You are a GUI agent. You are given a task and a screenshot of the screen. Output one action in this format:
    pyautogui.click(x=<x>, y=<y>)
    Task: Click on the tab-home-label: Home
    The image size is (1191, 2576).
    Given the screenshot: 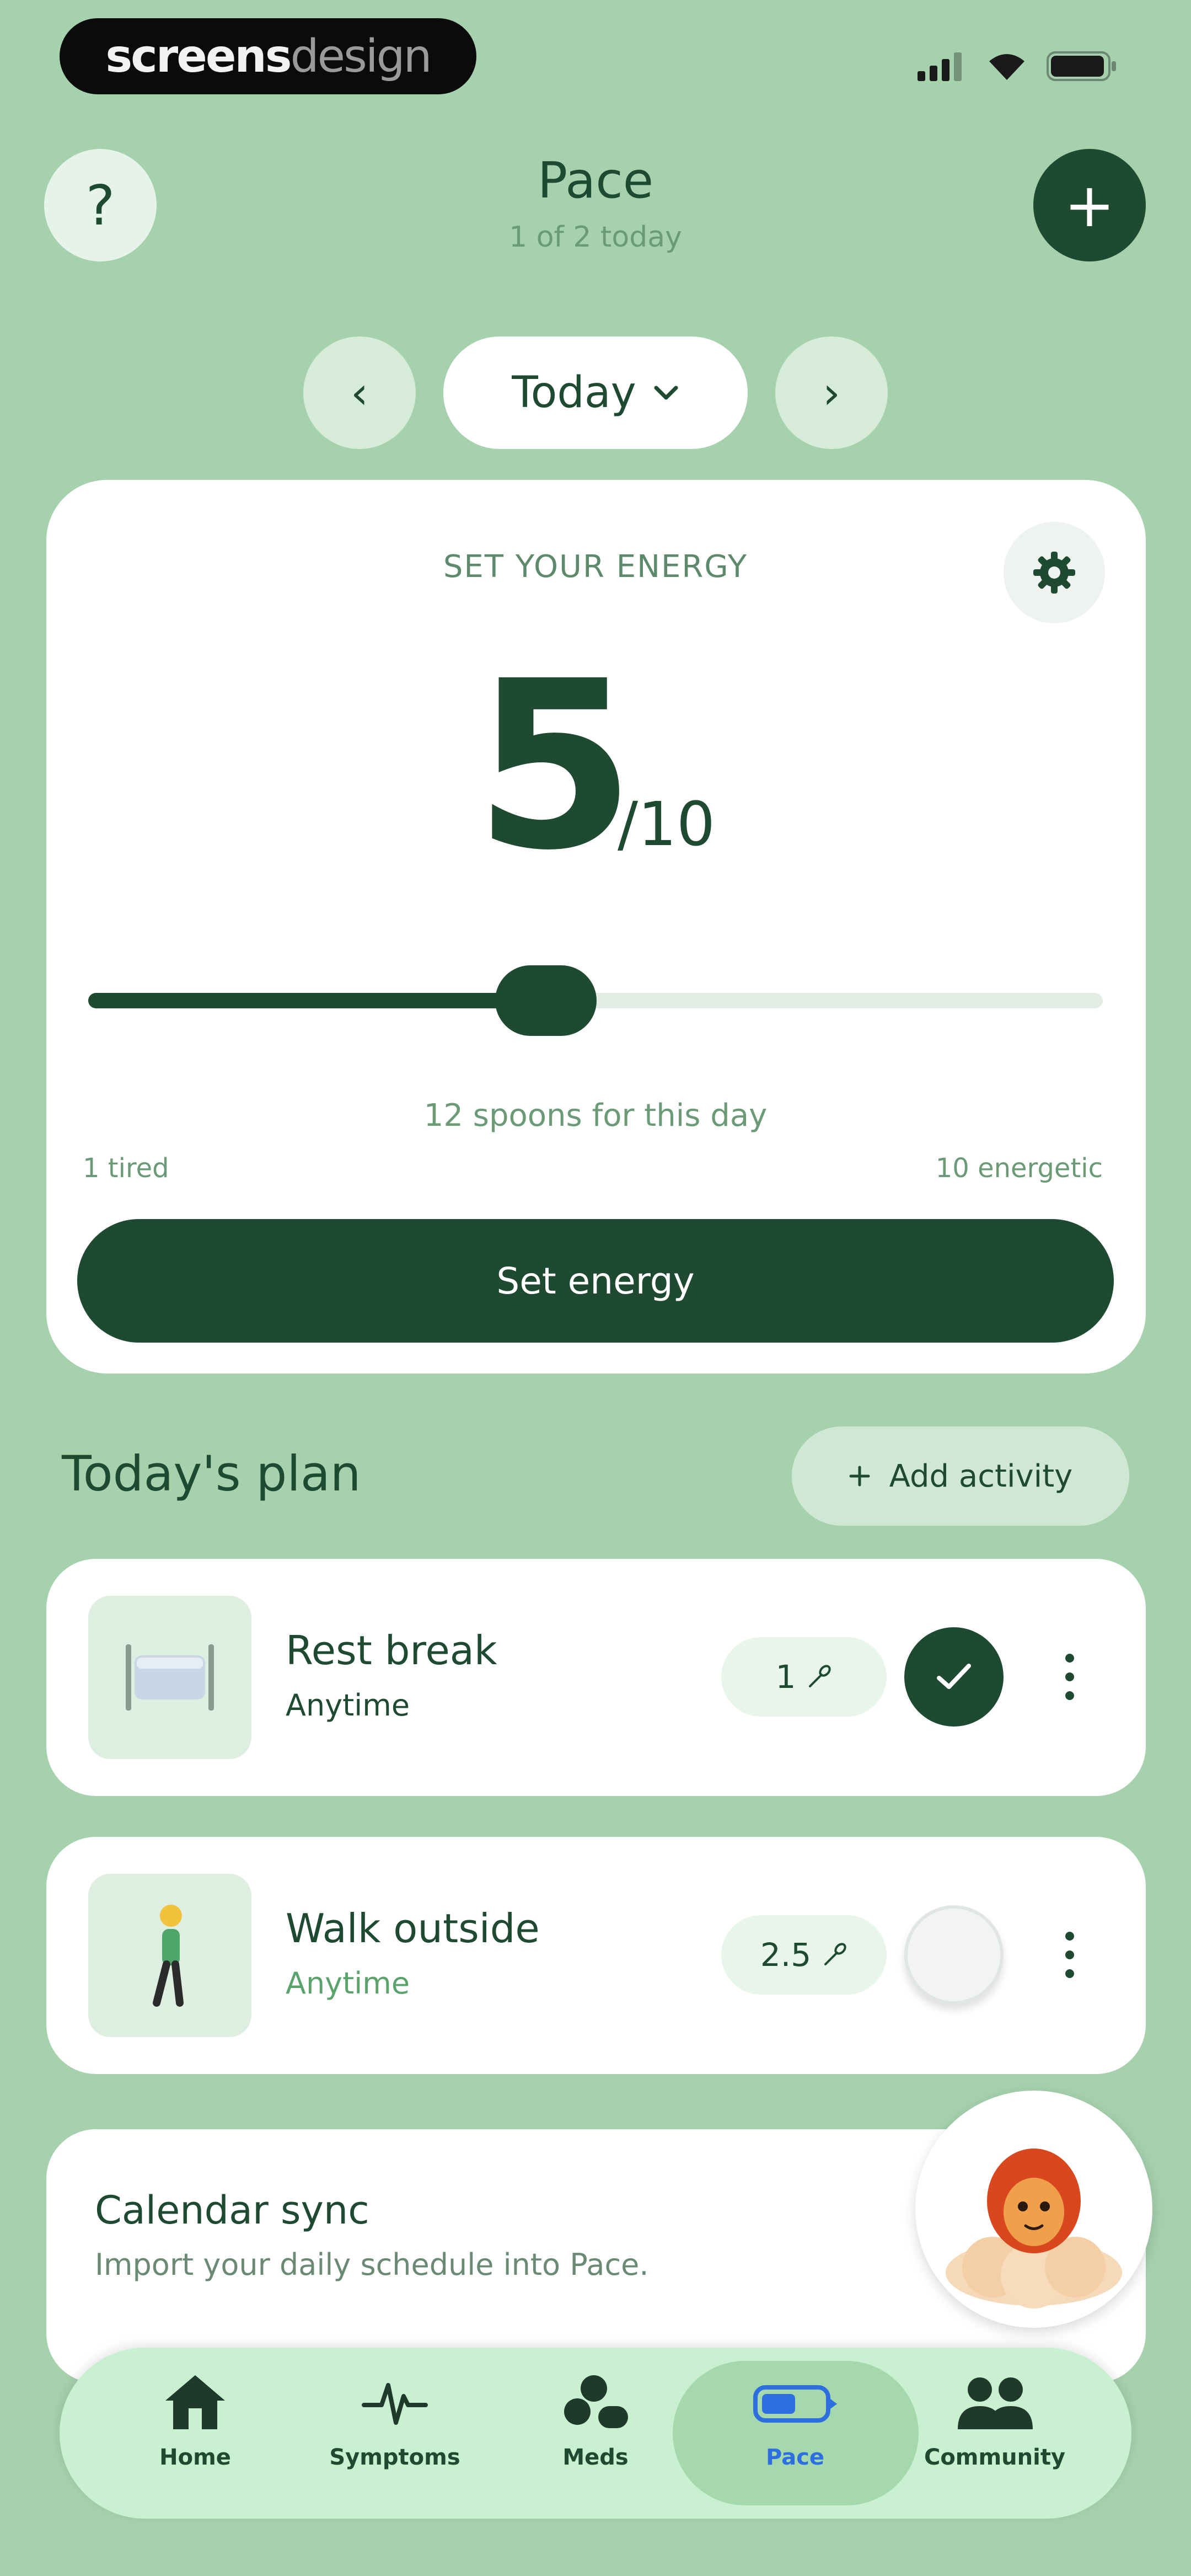 What is the action you would take?
    pyautogui.click(x=195, y=2457)
    